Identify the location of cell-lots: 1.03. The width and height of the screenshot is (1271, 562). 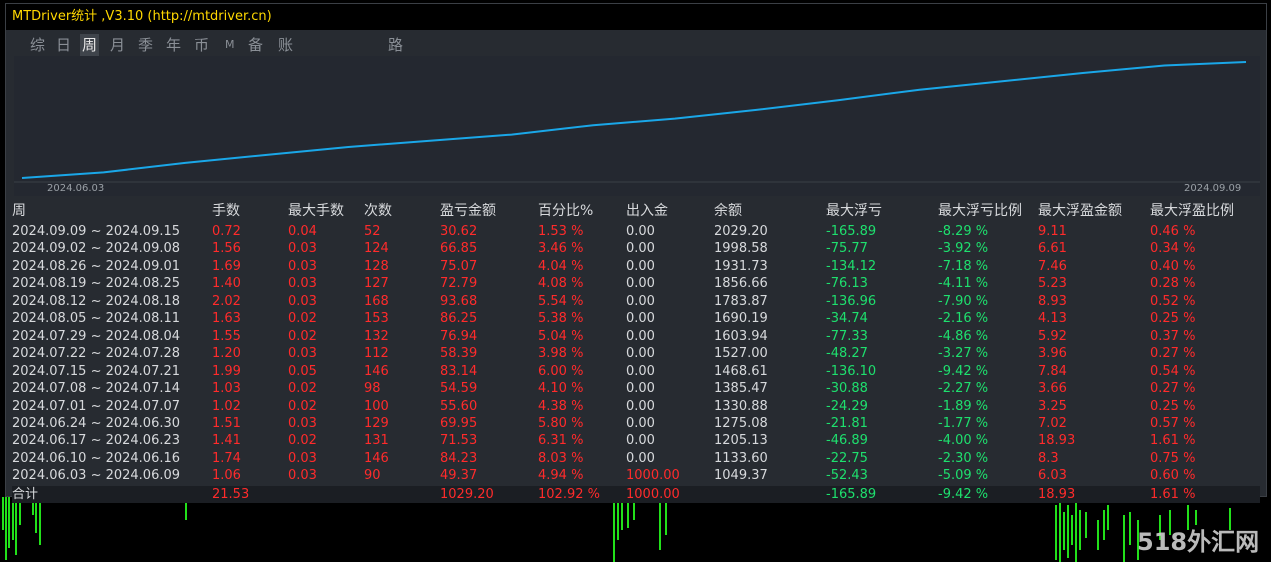
(226, 389).